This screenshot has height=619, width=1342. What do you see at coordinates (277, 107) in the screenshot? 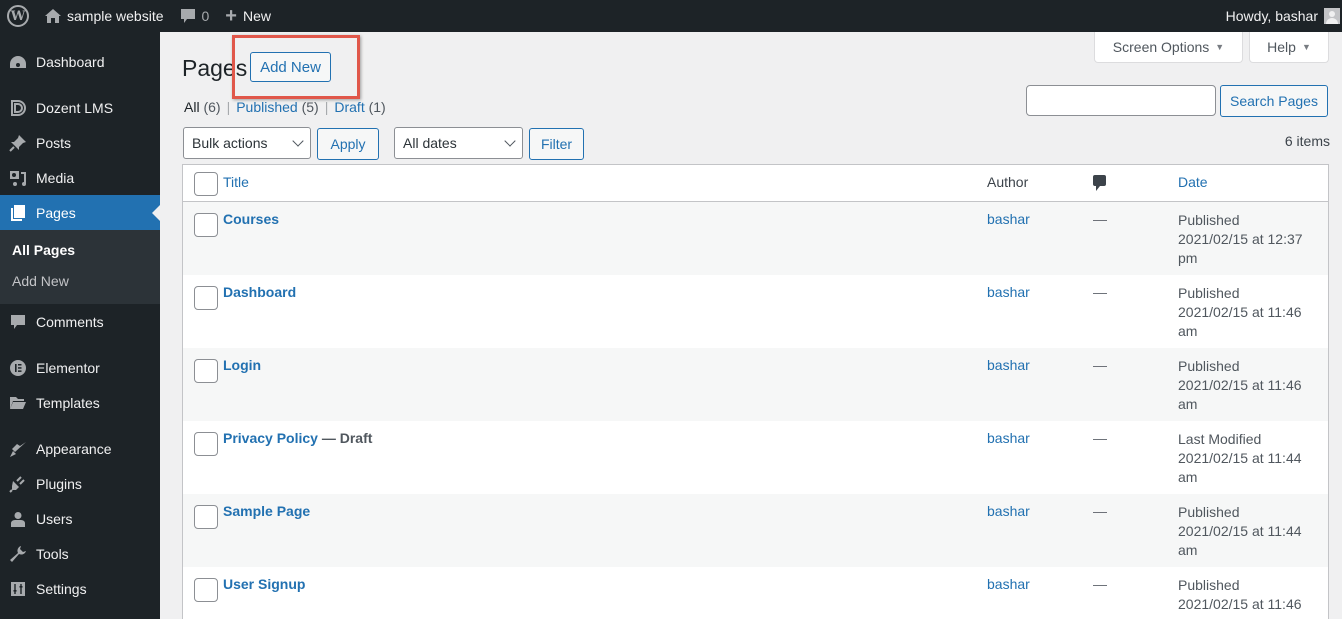
I see `filter-published: Published (5)` at bounding box center [277, 107].